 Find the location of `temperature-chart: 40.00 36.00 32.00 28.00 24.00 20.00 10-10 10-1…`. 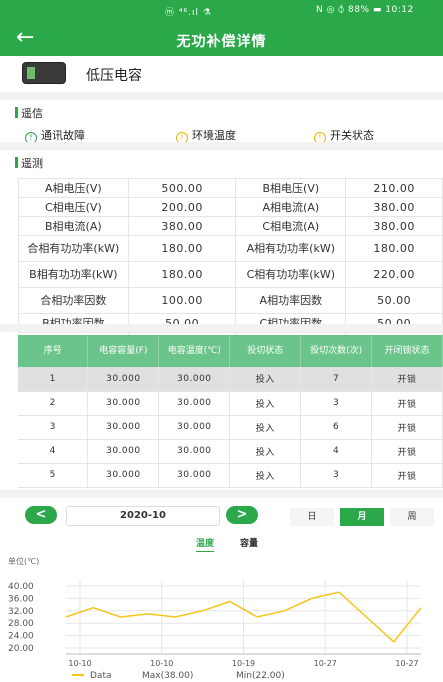

temperature-chart: 40.00 36.00 32.00 28.00 24.00 20.00 10-10 10-1… is located at coordinates (215, 630).